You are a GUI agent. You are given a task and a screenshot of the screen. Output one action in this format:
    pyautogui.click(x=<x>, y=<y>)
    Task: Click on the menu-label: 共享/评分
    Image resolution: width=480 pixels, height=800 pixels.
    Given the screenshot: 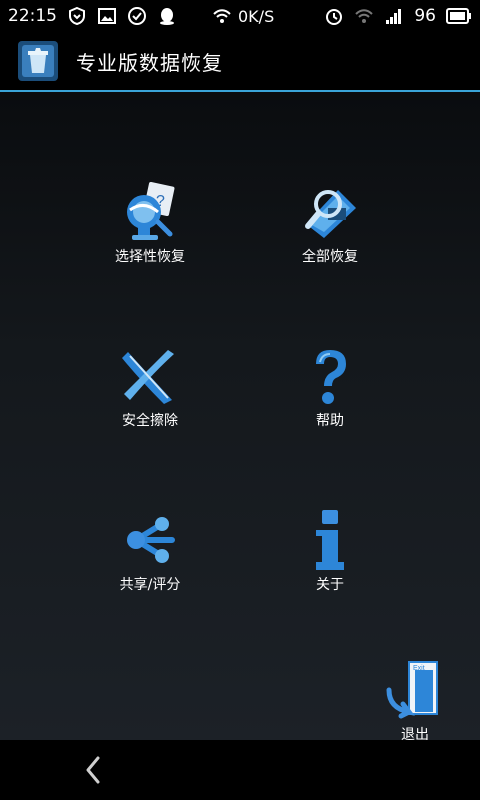 What is the action you would take?
    pyautogui.click(x=150, y=585)
    